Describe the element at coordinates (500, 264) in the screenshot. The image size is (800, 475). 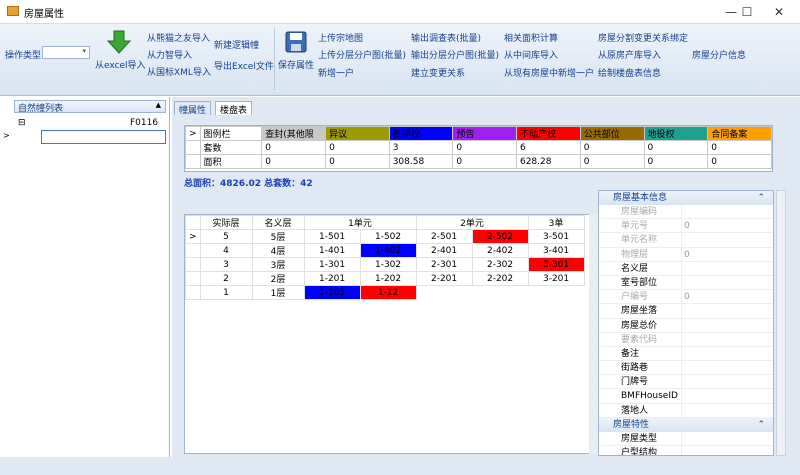
I see `room-cell: 2-302` at that location.